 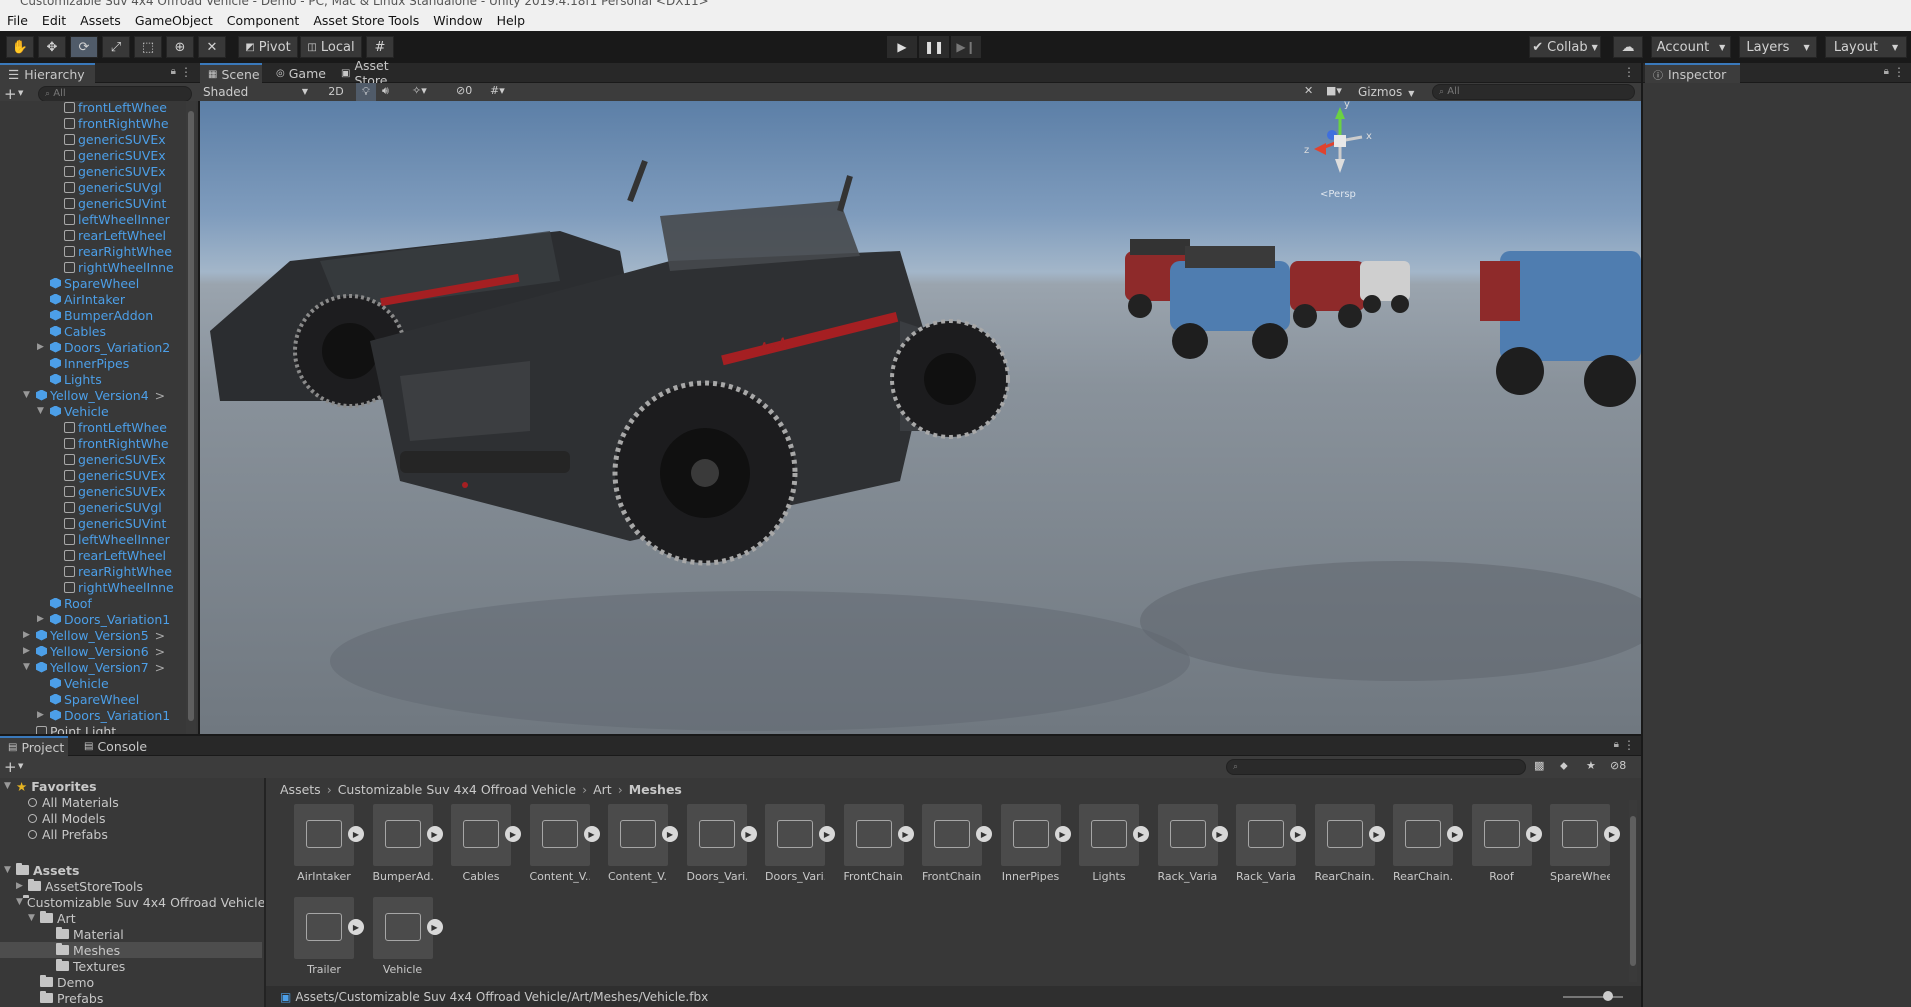 What do you see at coordinates (104, 635) in the screenshot?
I see `hierarchy-row: ▶ Yellow_Version5 >` at bounding box center [104, 635].